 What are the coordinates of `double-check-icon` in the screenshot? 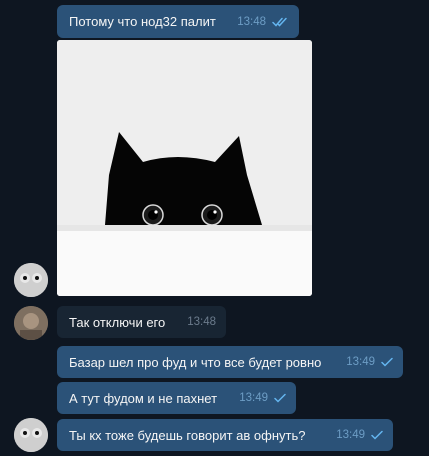 It's located at (280, 22).